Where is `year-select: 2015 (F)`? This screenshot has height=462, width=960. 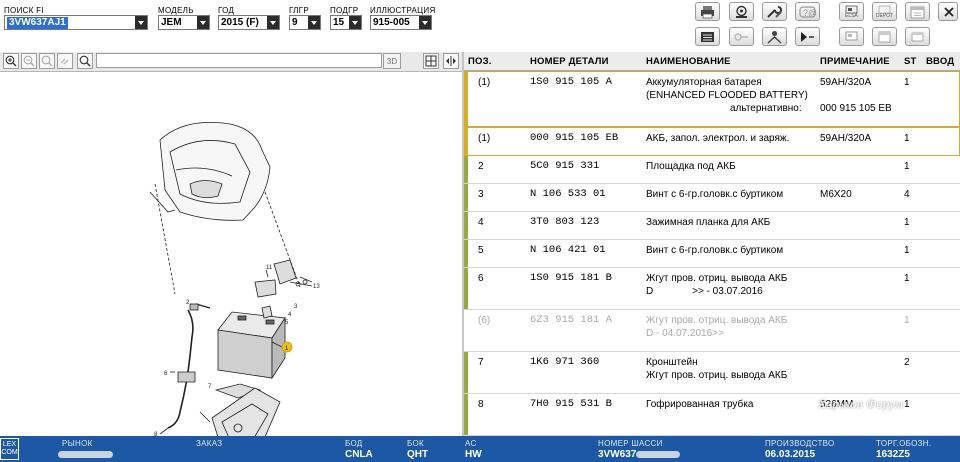 year-select: 2015 (F) is located at coordinates (249, 22).